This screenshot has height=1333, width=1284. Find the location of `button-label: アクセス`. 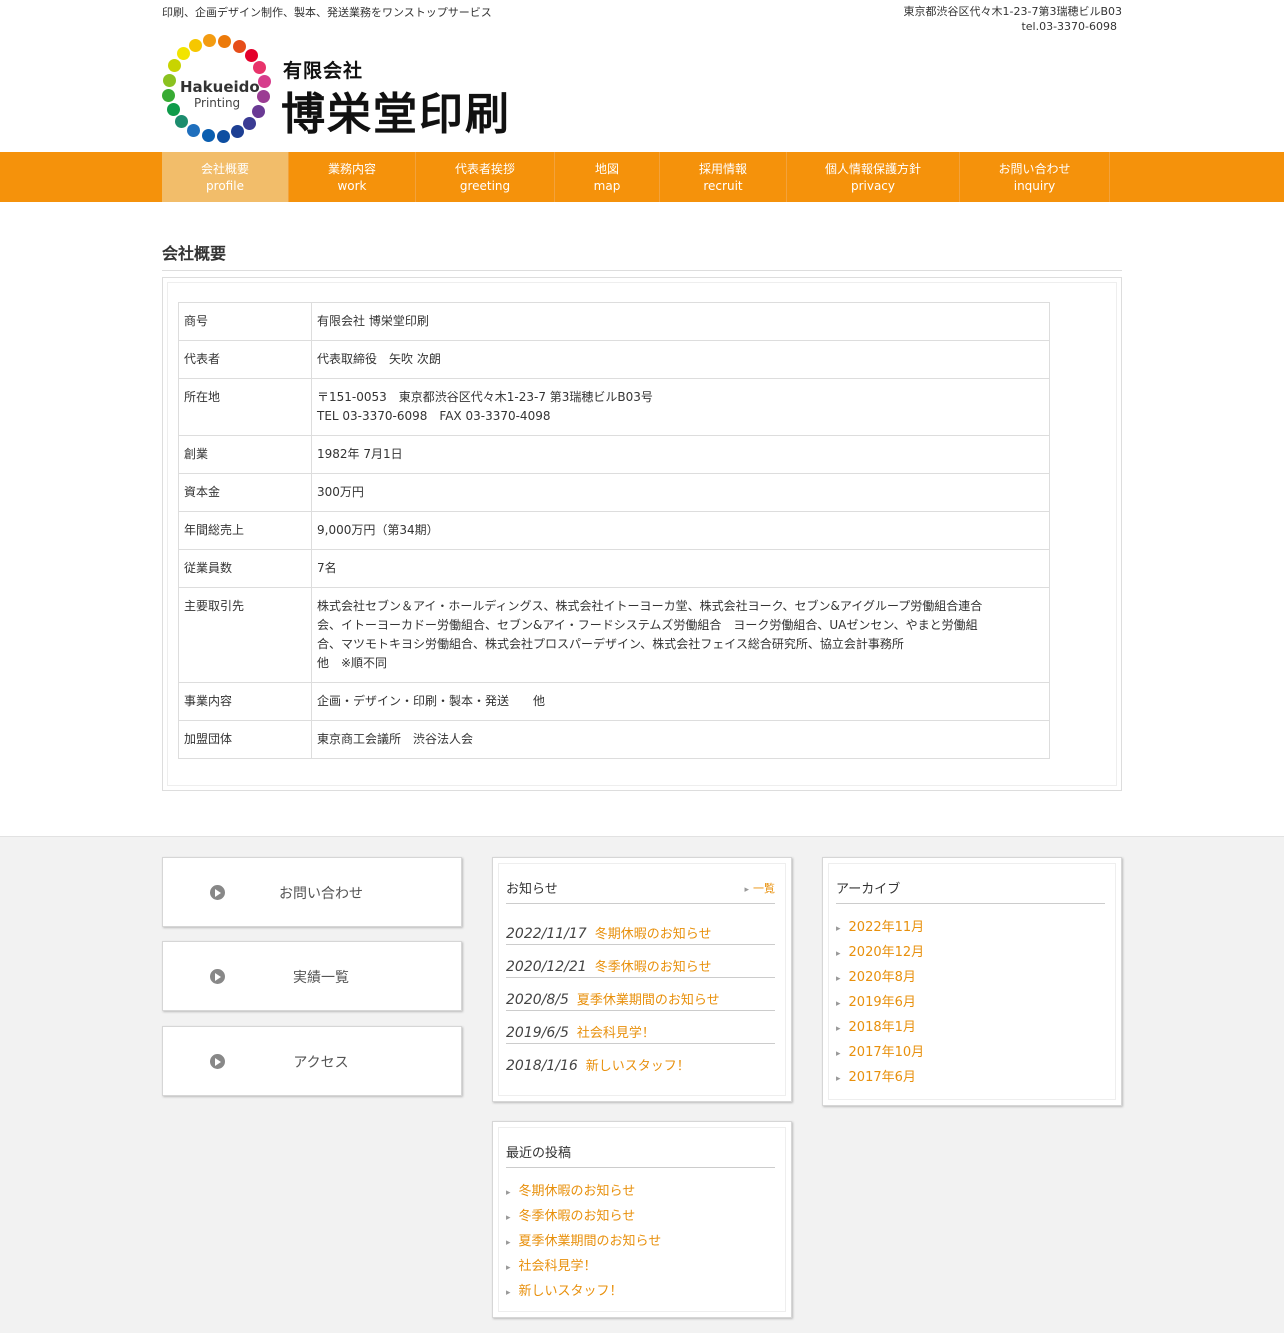

button-label: アクセス is located at coordinates (321, 1063).